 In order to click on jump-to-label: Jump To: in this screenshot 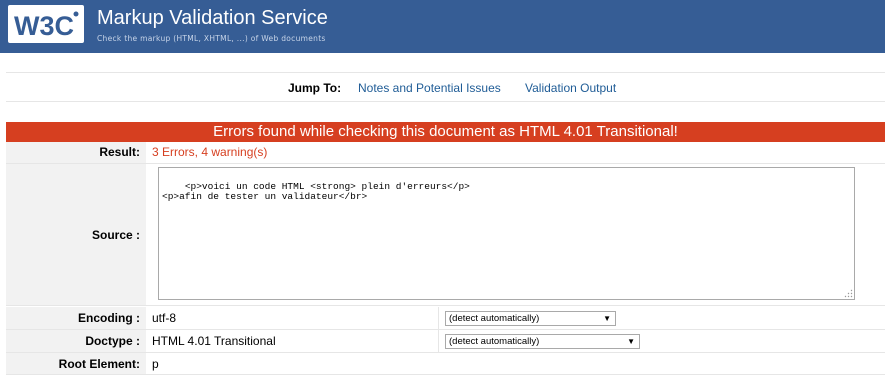, I will do `click(315, 88)`.